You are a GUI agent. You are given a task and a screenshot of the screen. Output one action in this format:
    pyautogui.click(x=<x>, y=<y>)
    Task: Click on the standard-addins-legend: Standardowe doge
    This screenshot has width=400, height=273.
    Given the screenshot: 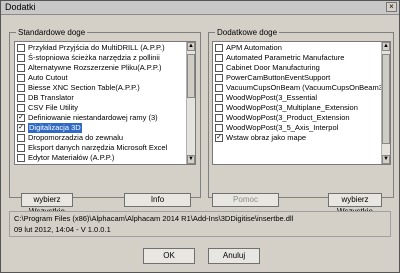 What is the action you would take?
    pyautogui.click(x=52, y=32)
    